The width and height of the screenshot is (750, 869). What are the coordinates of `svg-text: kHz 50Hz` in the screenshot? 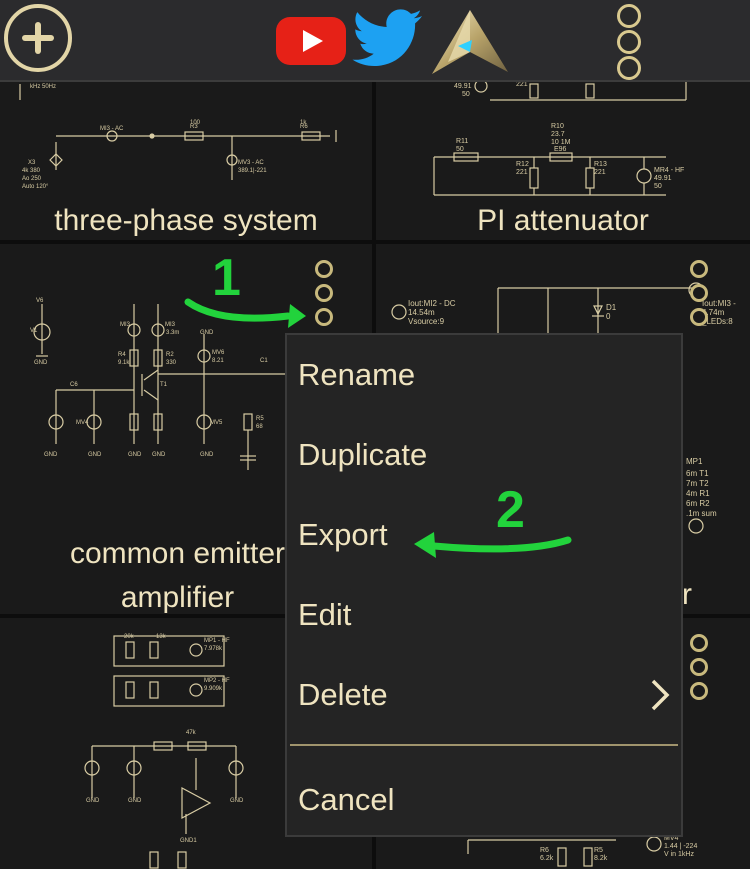 It's located at (43, 87).